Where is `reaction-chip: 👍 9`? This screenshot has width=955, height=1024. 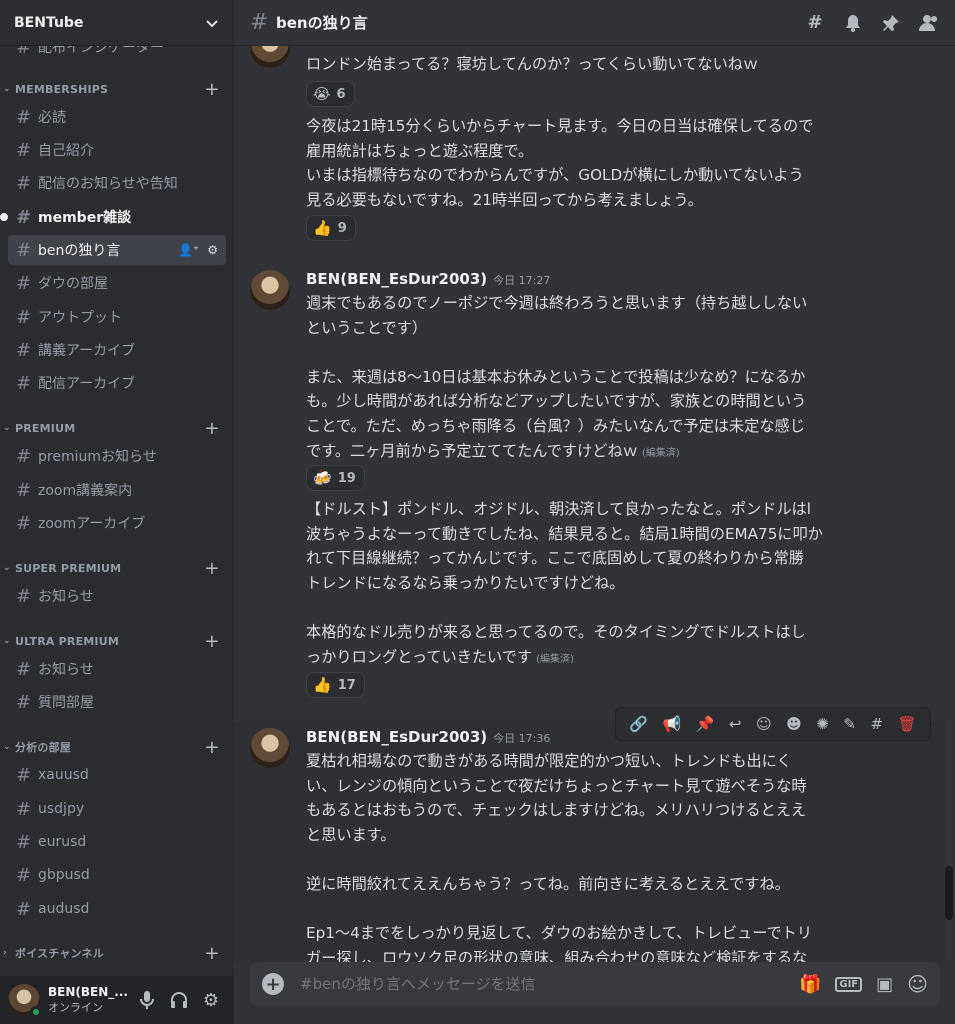
reaction-chip: 👍 9 is located at coordinates (331, 228).